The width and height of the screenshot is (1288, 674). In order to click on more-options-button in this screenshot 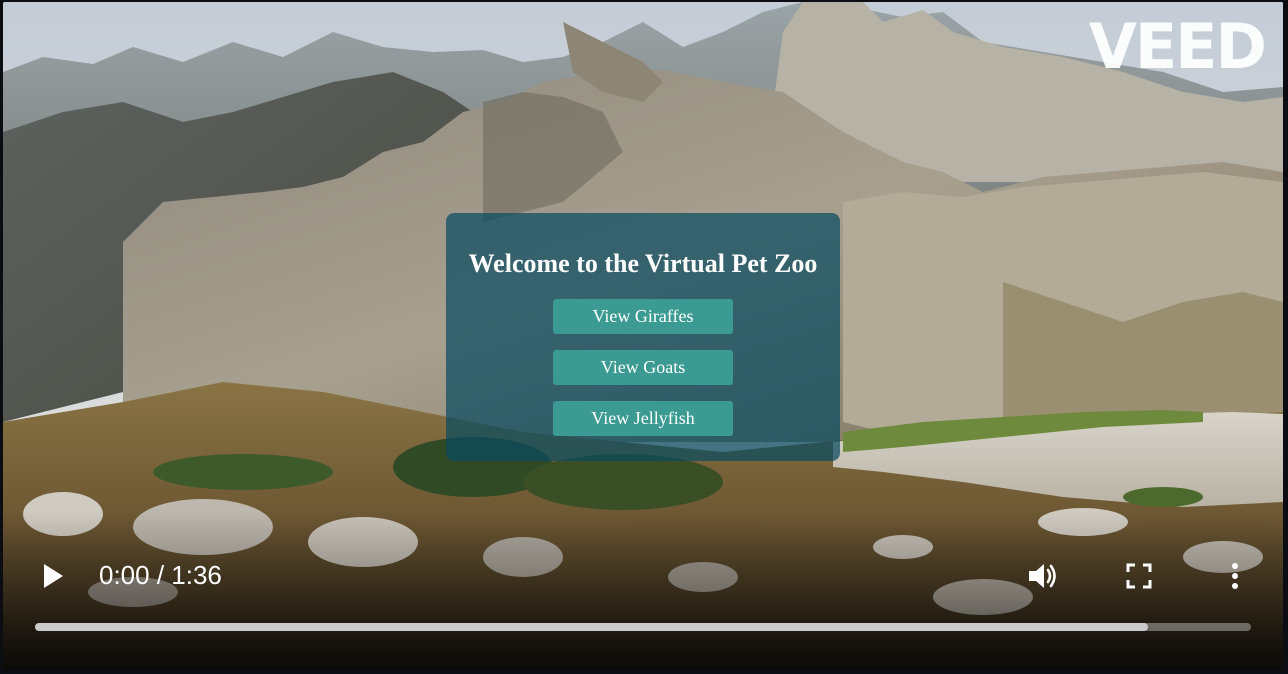, I will do `click(1235, 576)`.